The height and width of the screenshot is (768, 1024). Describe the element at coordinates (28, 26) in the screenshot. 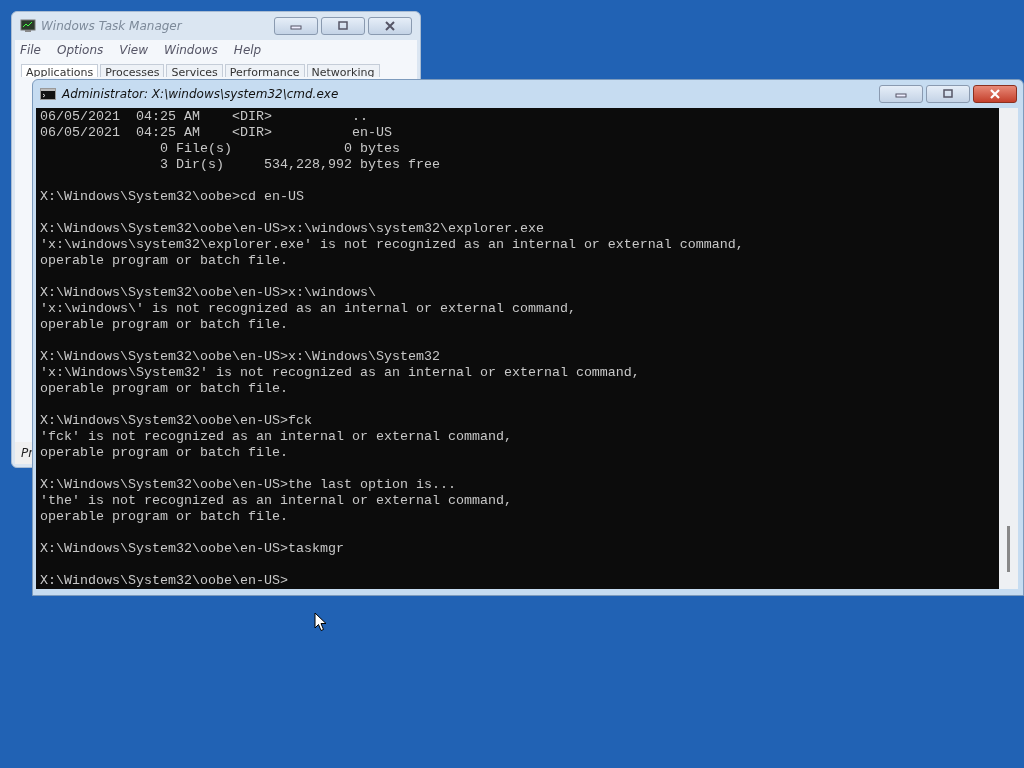

I see `monitor-icon` at that location.